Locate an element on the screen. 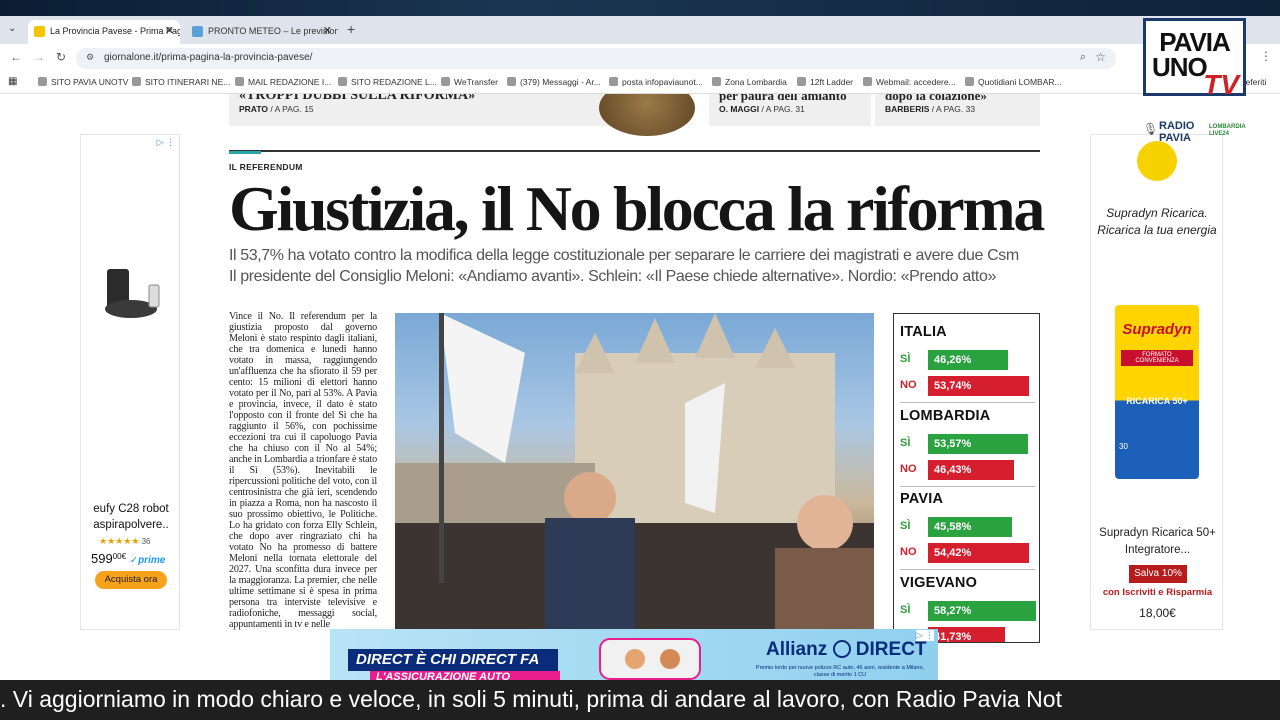  teaser-author: PRATO is located at coordinates (253, 109).